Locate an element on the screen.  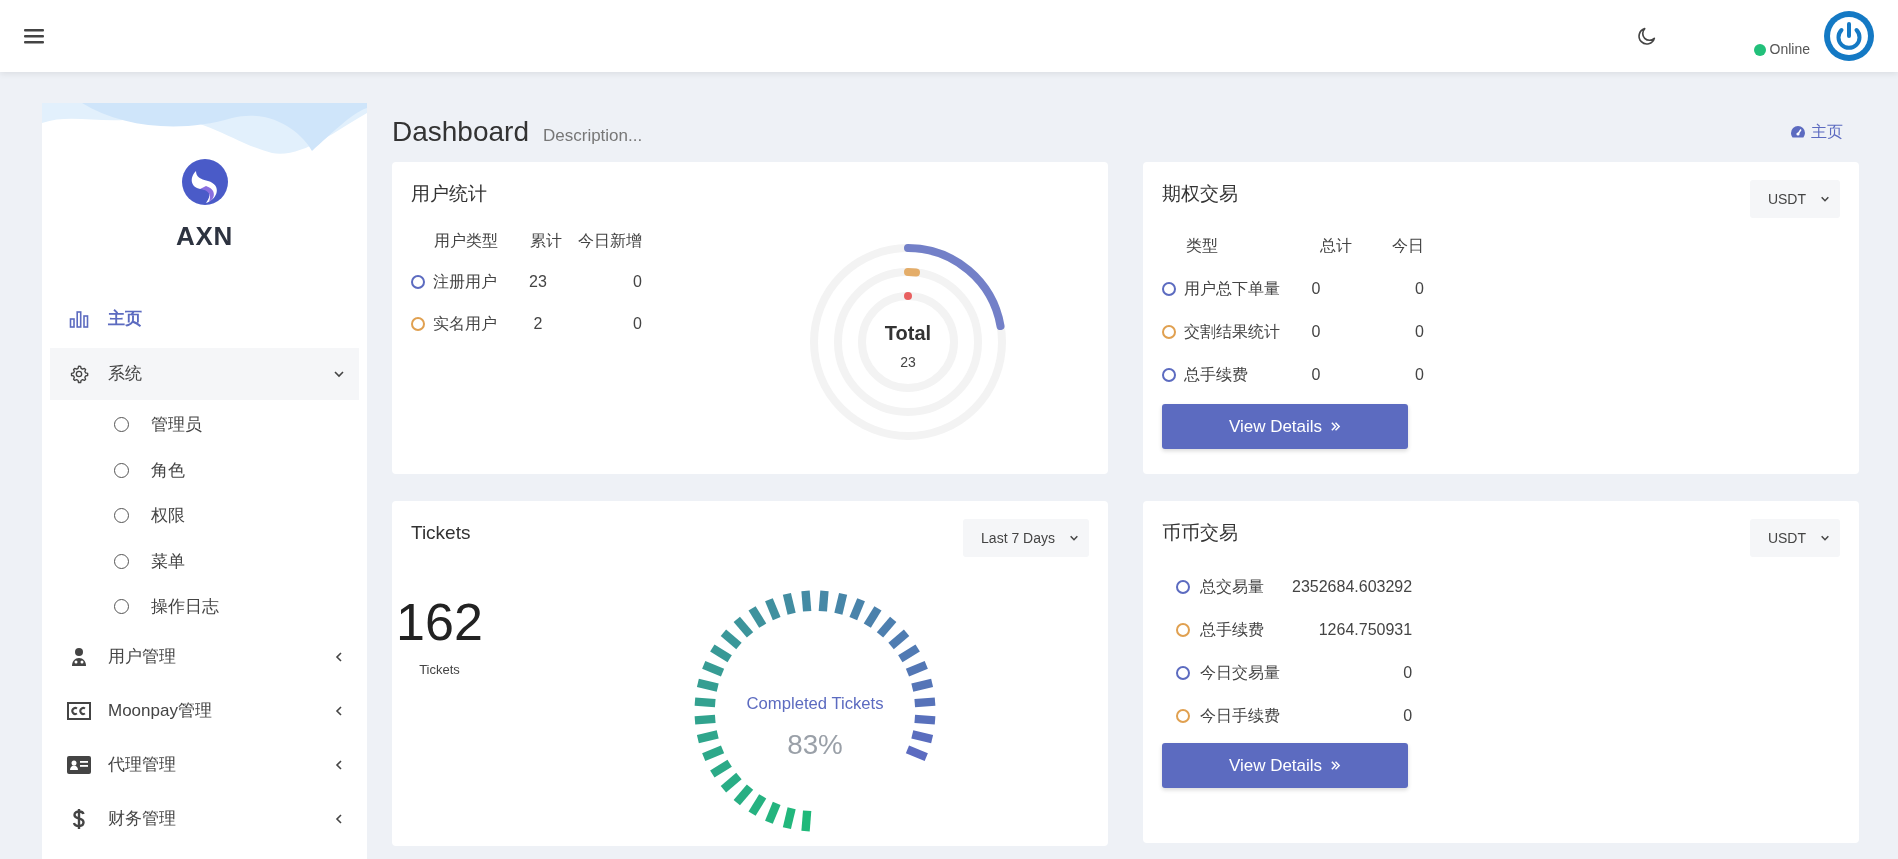
table-cell: 2352684.603292 is located at coordinates (1352, 586).